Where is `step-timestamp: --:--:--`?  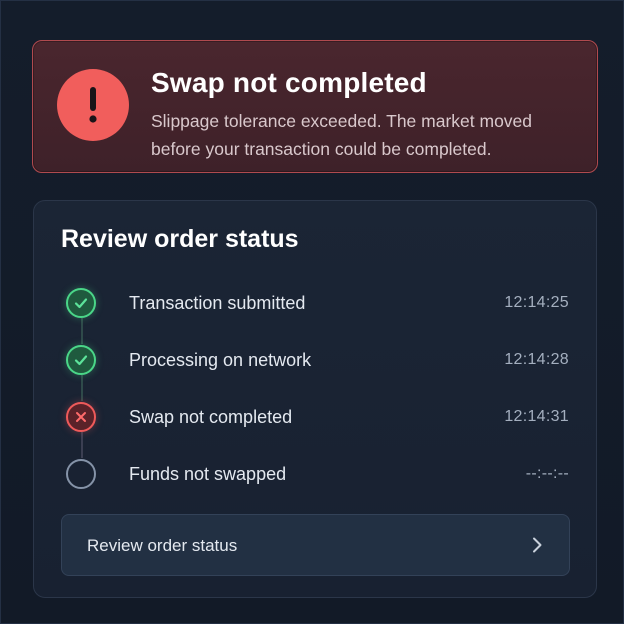 step-timestamp: --:--:-- is located at coordinates (547, 473).